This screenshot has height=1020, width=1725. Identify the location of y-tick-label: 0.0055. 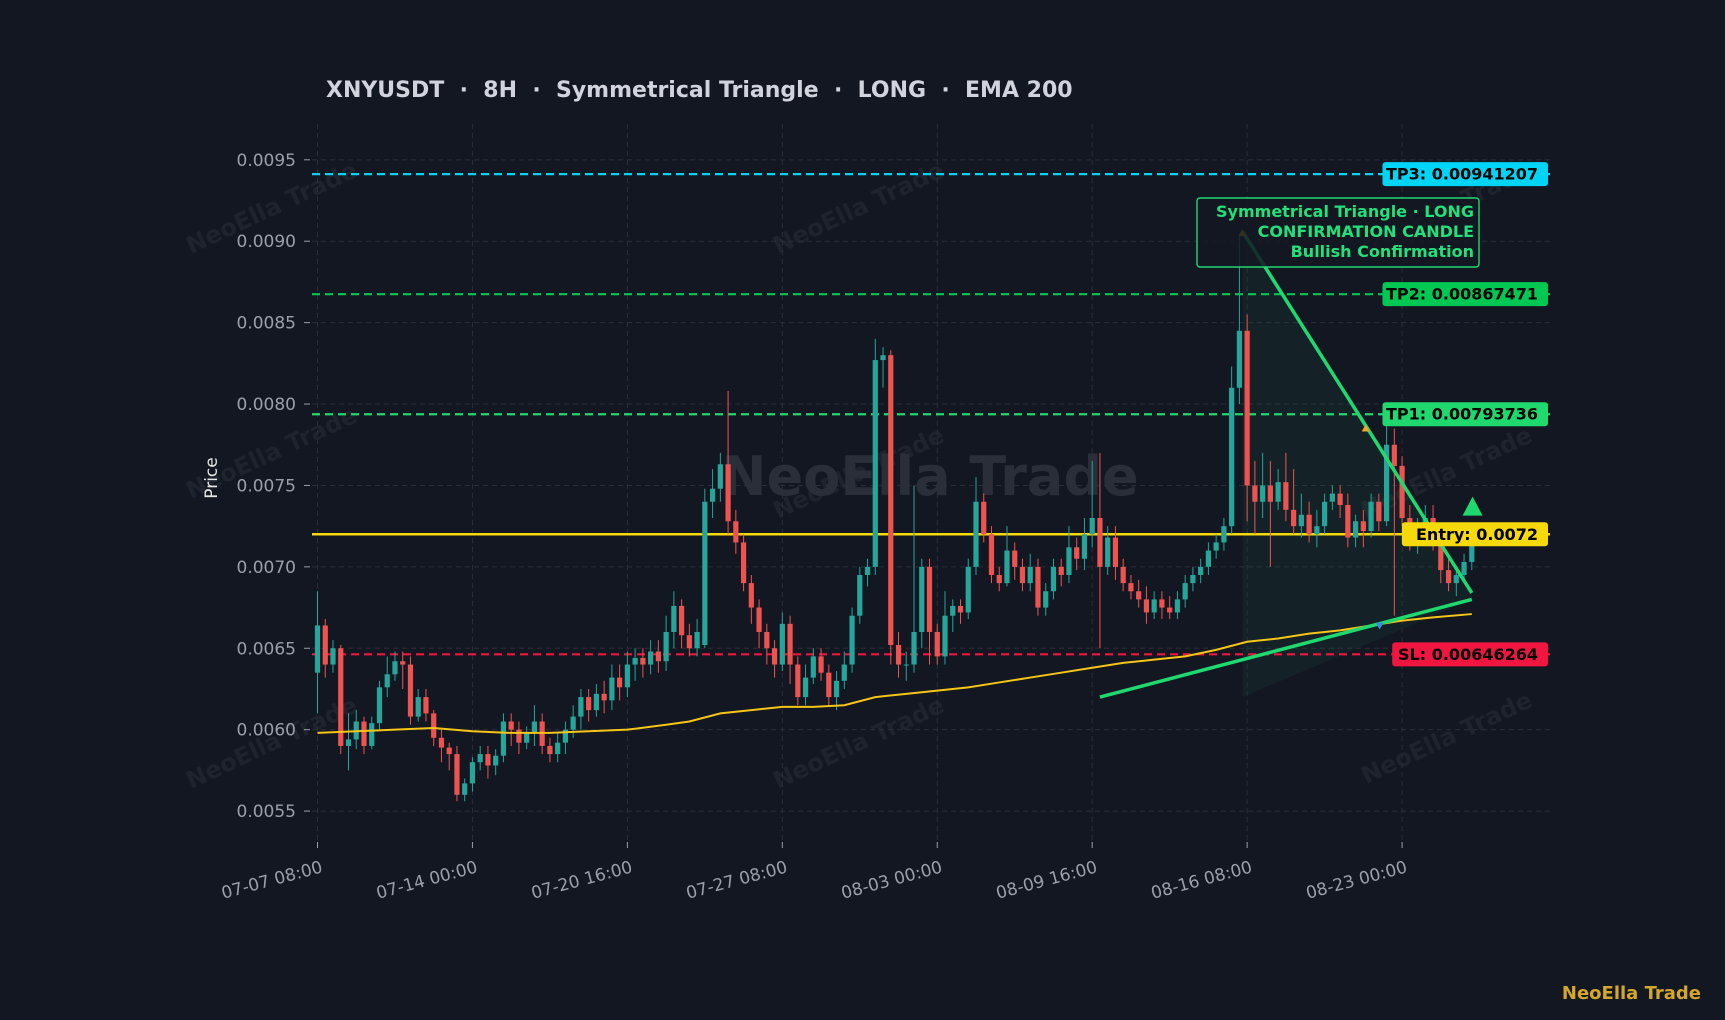
(266, 812).